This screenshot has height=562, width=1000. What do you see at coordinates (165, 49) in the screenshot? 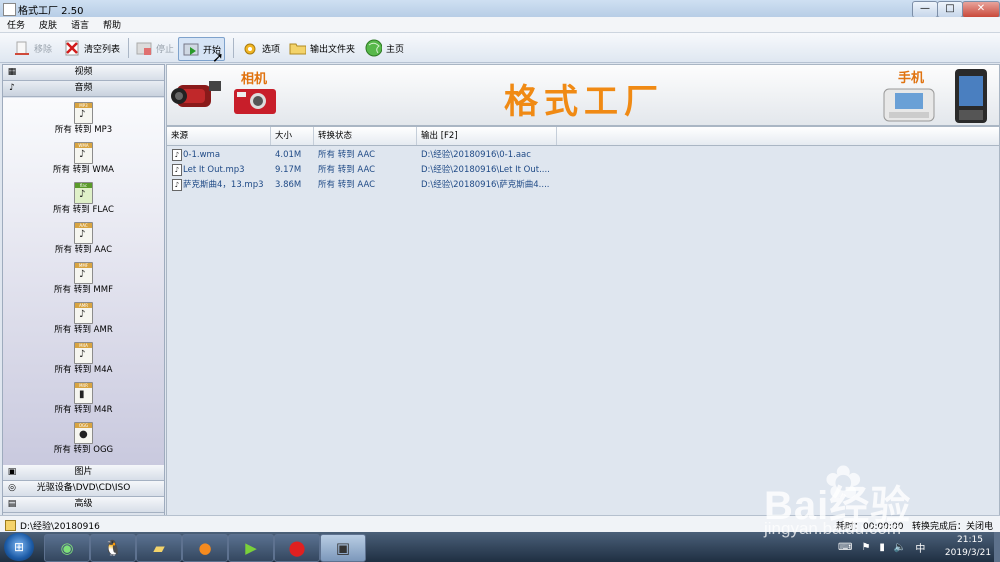
I see `stop-label: 停止` at bounding box center [165, 49].